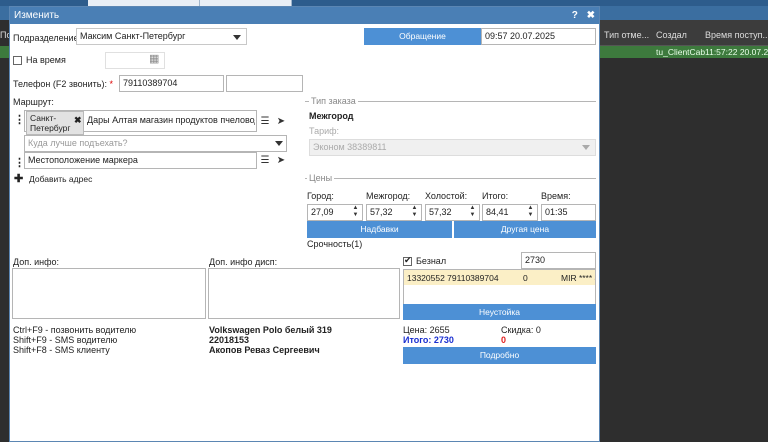 This screenshot has height=442, width=768. Describe the element at coordinates (47, 38) in the screenshot. I see `division-label: Подразделение:` at that location.